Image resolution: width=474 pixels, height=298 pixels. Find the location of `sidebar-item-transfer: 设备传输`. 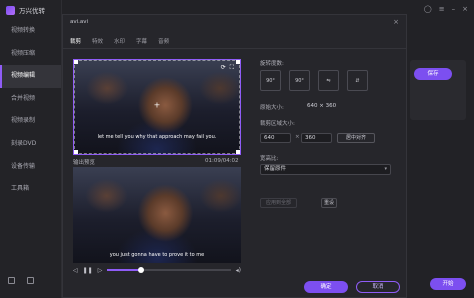

sidebar-item-transfer: 设备传输 is located at coordinates (30, 167).